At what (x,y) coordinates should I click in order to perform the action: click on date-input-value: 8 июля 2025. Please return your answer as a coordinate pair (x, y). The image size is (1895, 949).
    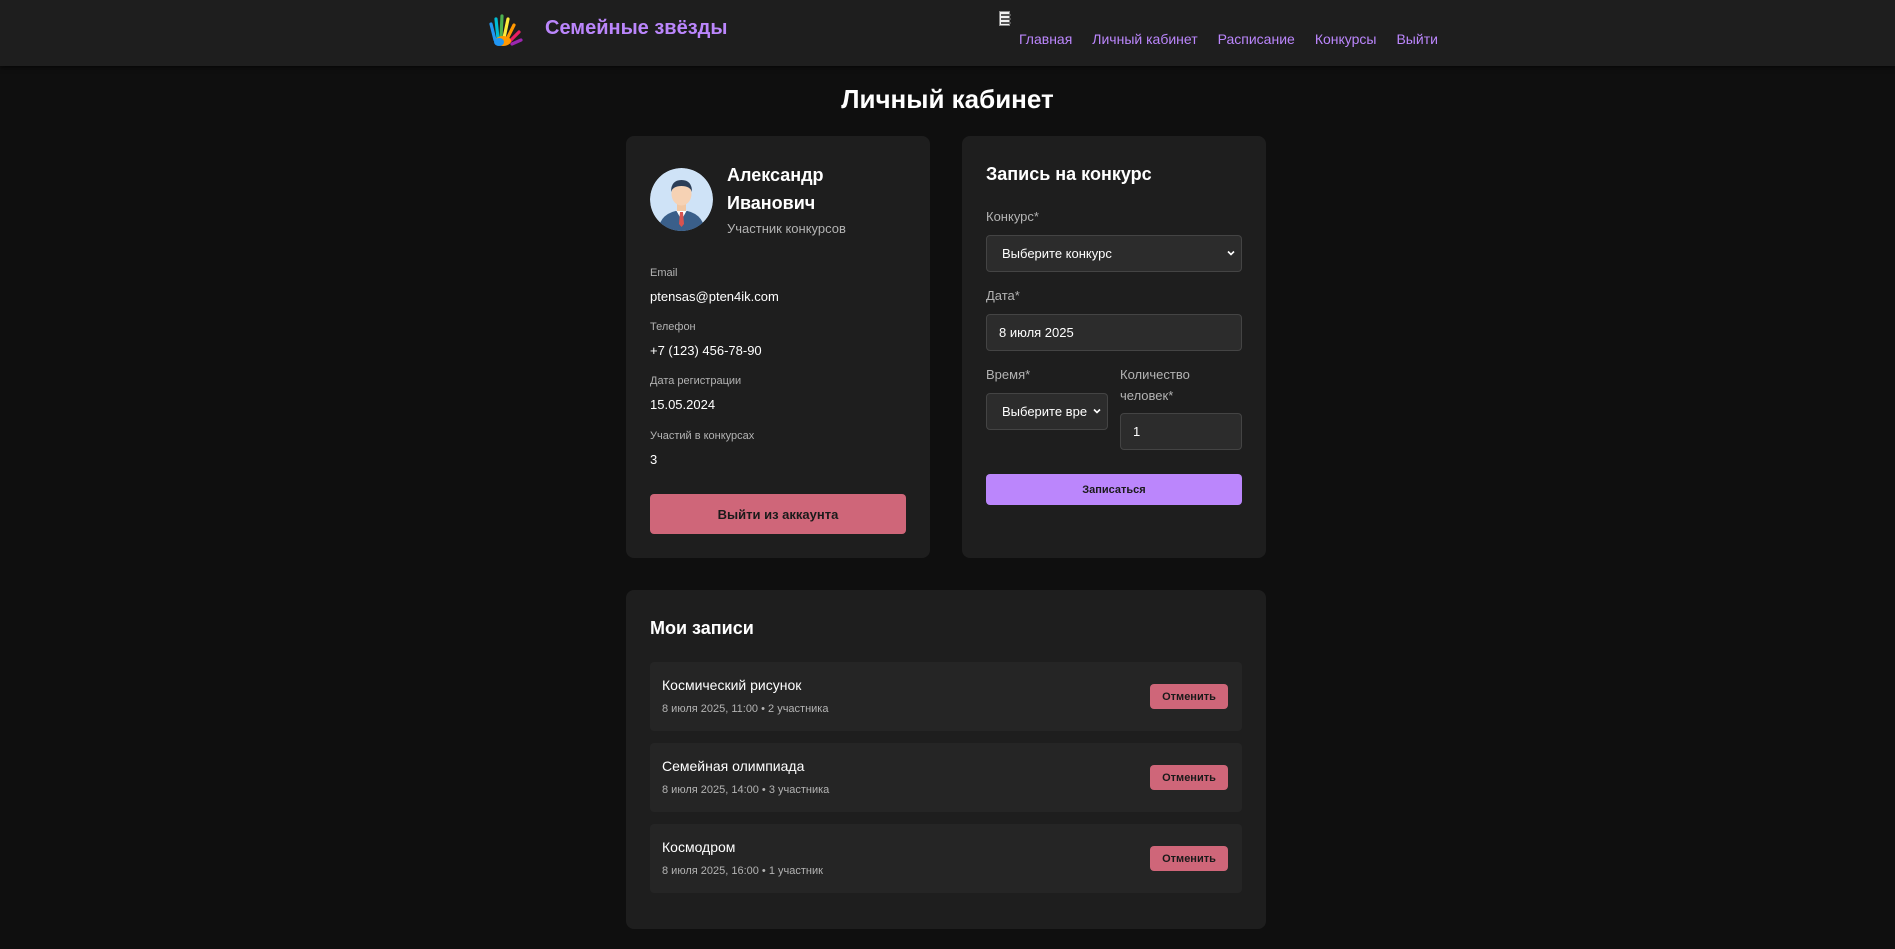
    Looking at the image, I should click on (1036, 332).